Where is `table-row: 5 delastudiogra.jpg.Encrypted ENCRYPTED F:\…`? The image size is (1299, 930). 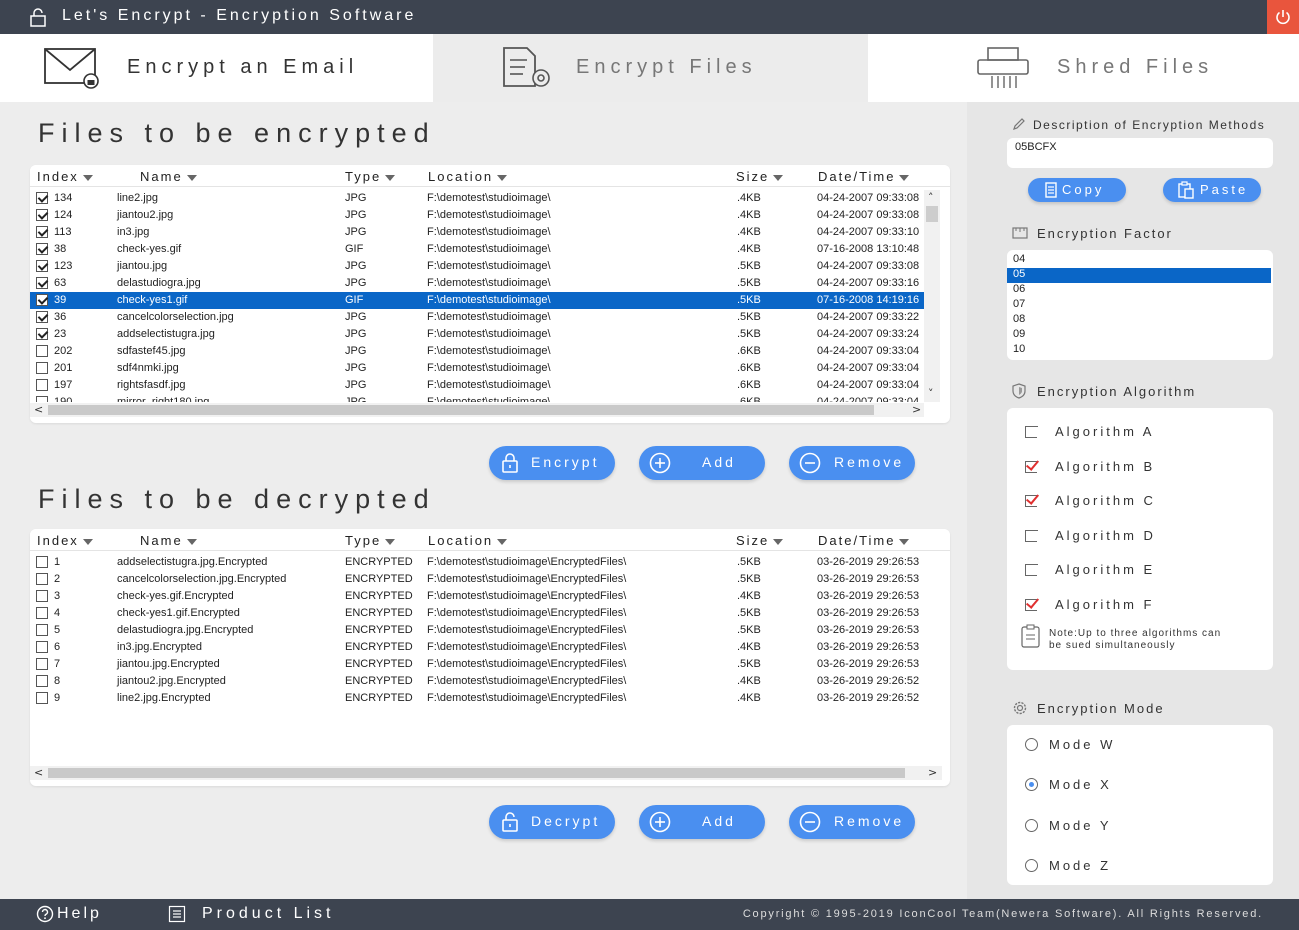 table-row: 5 delastudiogra.jpg.Encrypted ENCRYPTED F:\… is located at coordinates (477, 630).